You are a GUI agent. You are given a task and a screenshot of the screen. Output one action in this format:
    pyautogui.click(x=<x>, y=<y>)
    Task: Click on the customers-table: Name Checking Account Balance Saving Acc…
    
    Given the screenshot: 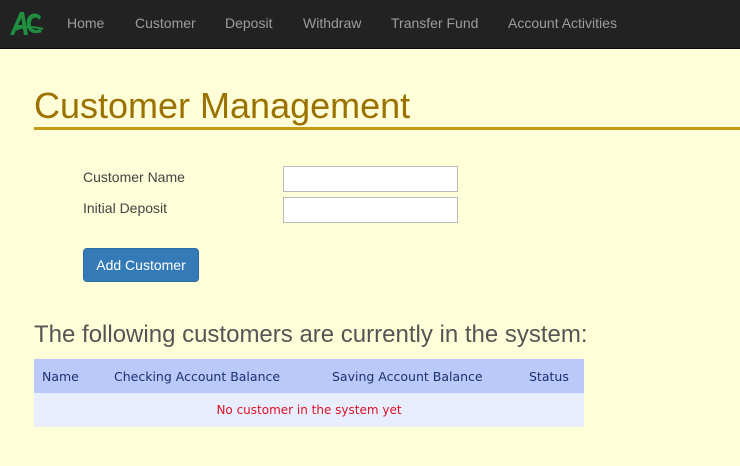 What is the action you would take?
    pyautogui.click(x=309, y=393)
    